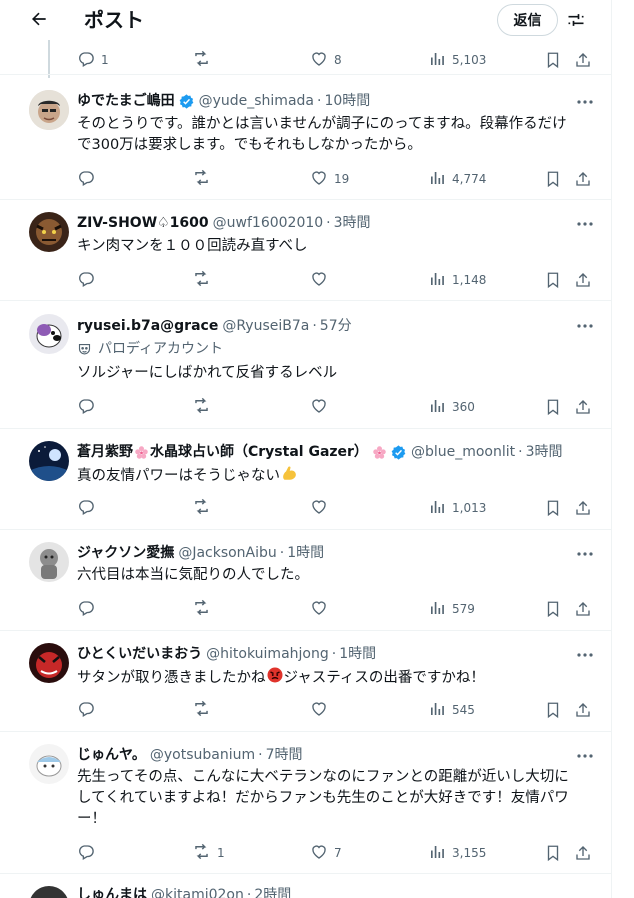  What do you see at coordinates (437, 710) in the screenshot?
I see `bar-chart-icon` at bounding box center [437, 710].